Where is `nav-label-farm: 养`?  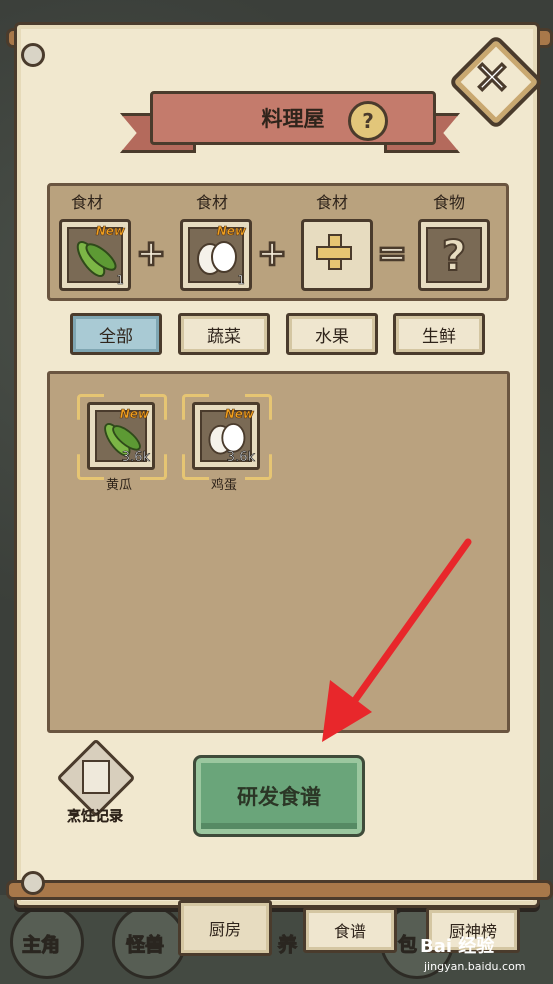 nav-label-farm: 养 is located at coordinates (287, 943).